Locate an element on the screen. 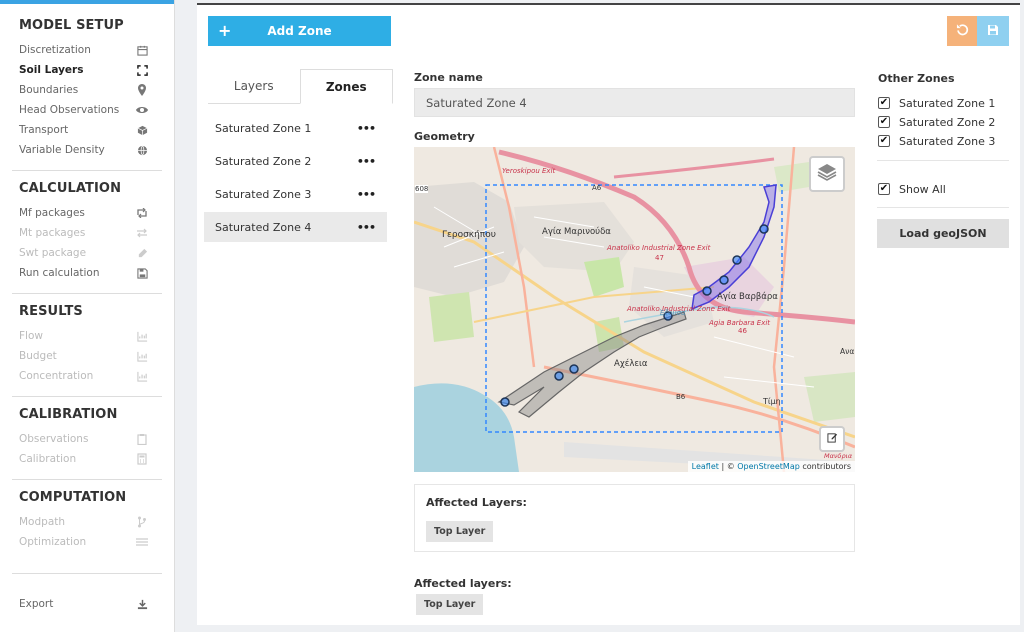 This screenshot has height=632, width=1024. map-label-river: Έζουσα is located at coordinates (672, 313).